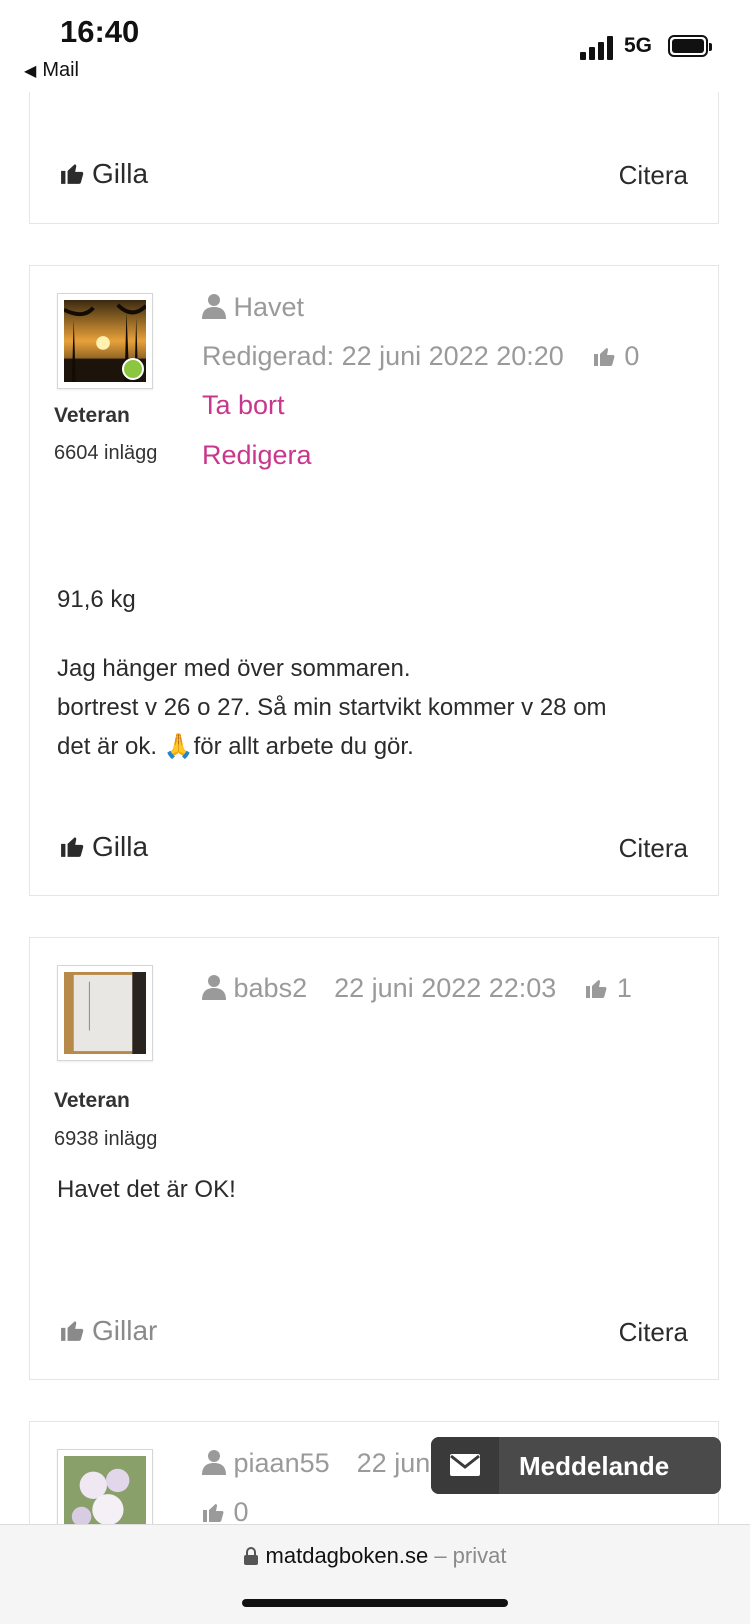  I want to click on post-count: 6604 inlägg, so click(106, 453).